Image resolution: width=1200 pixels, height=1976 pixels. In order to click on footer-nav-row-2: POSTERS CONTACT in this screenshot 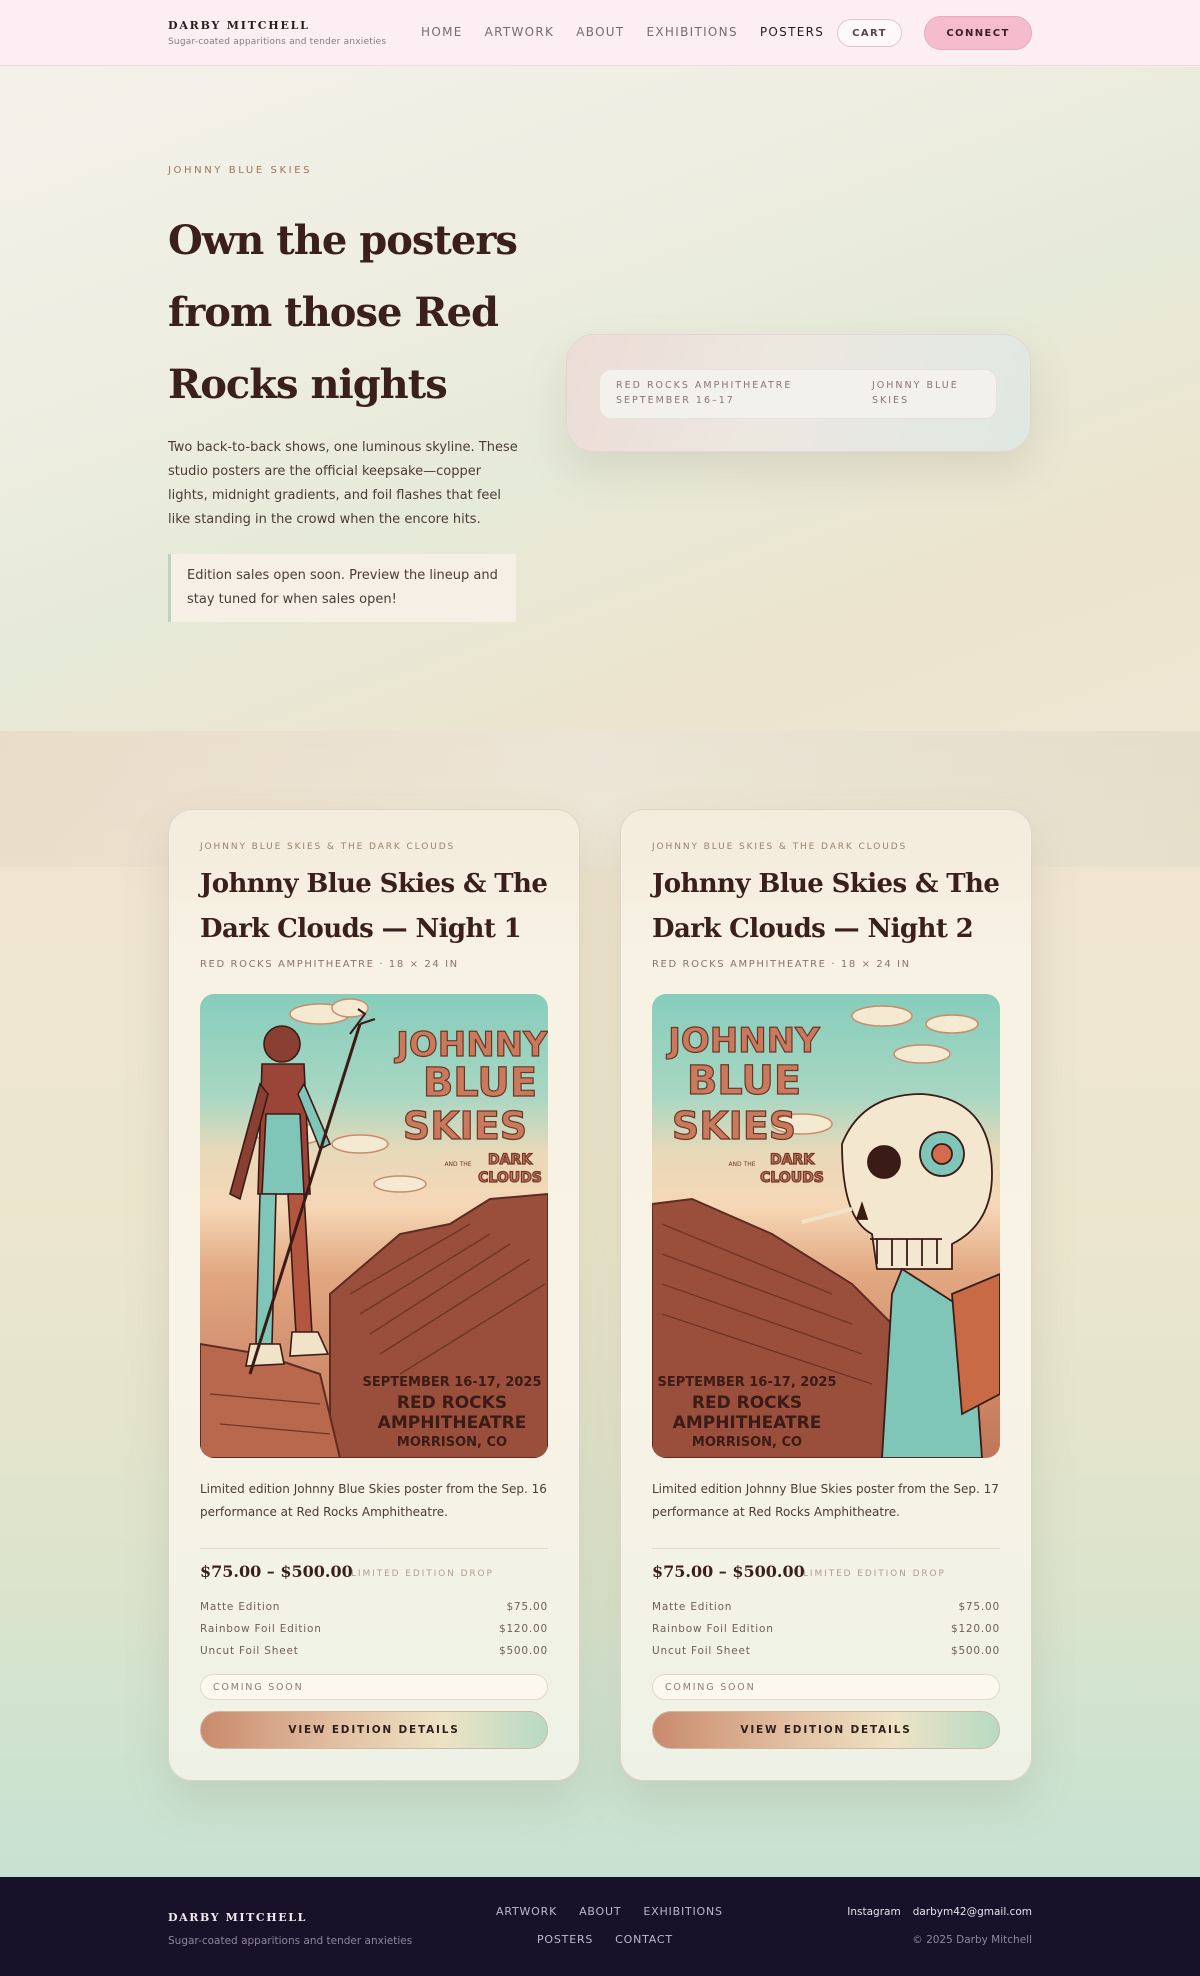, I will do `click(616, 1939)`.